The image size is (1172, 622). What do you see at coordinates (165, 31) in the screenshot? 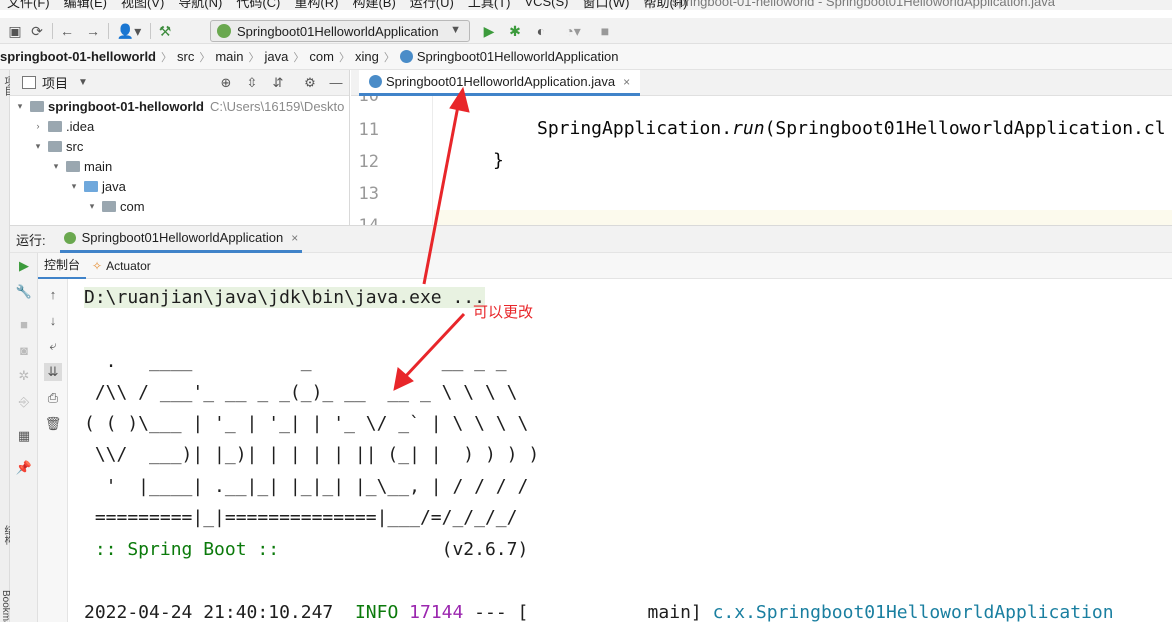
I see `build-hammer-icon: ⚒` at bounding box center [165, 31].